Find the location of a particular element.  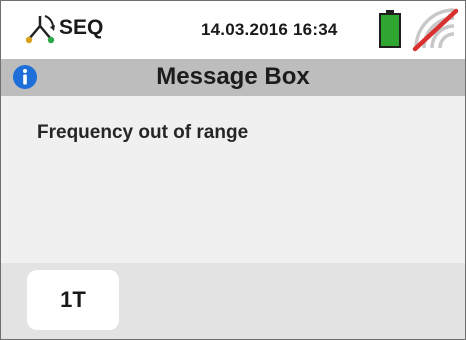

time-value: 16:34 is located at coordinates (315, 29).